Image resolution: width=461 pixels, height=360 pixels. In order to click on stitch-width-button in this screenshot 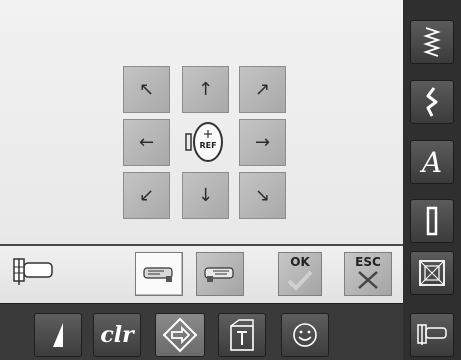, I will do `click(58, 335)`.